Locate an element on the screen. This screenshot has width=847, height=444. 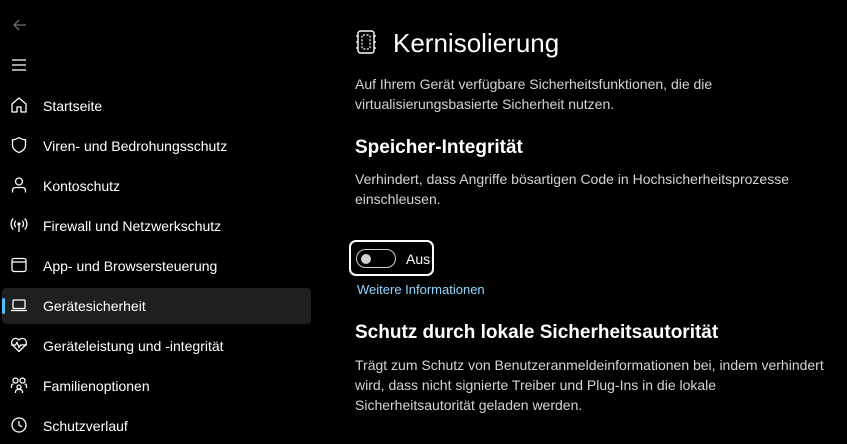
sidebar-item-label: Firewall und Netzwerkschutz is located at coordinates (132, 226).